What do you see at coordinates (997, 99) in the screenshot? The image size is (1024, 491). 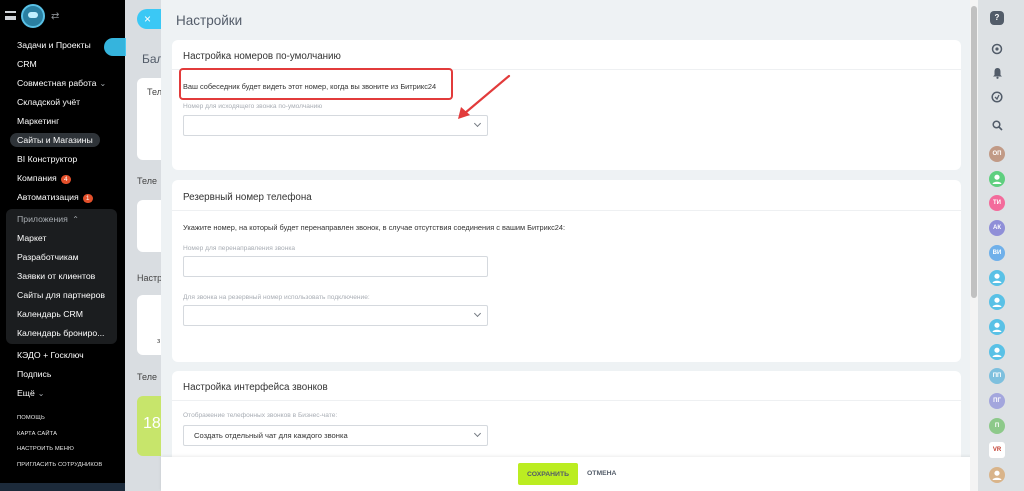 I see `messenger-icon` at bounding box center [997, 99].